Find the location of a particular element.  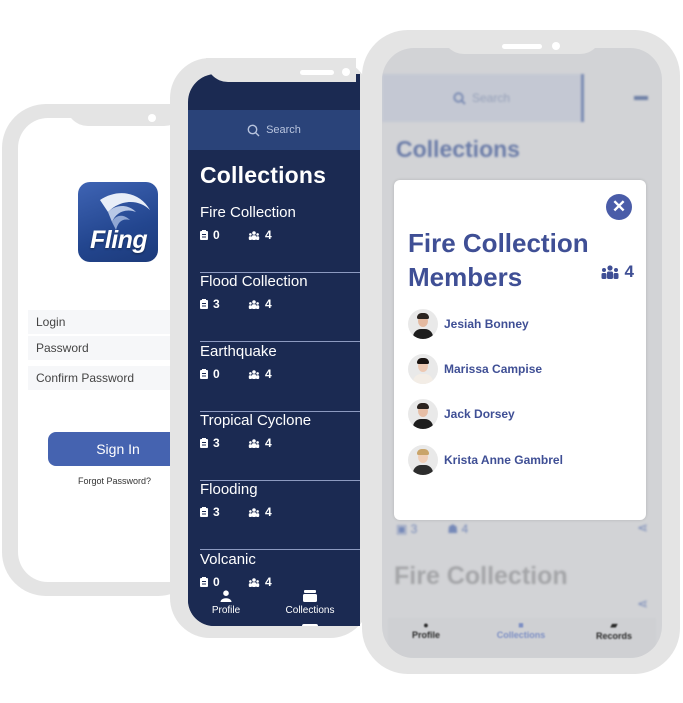

page-title: Collections is located at coordinates (263, 175).